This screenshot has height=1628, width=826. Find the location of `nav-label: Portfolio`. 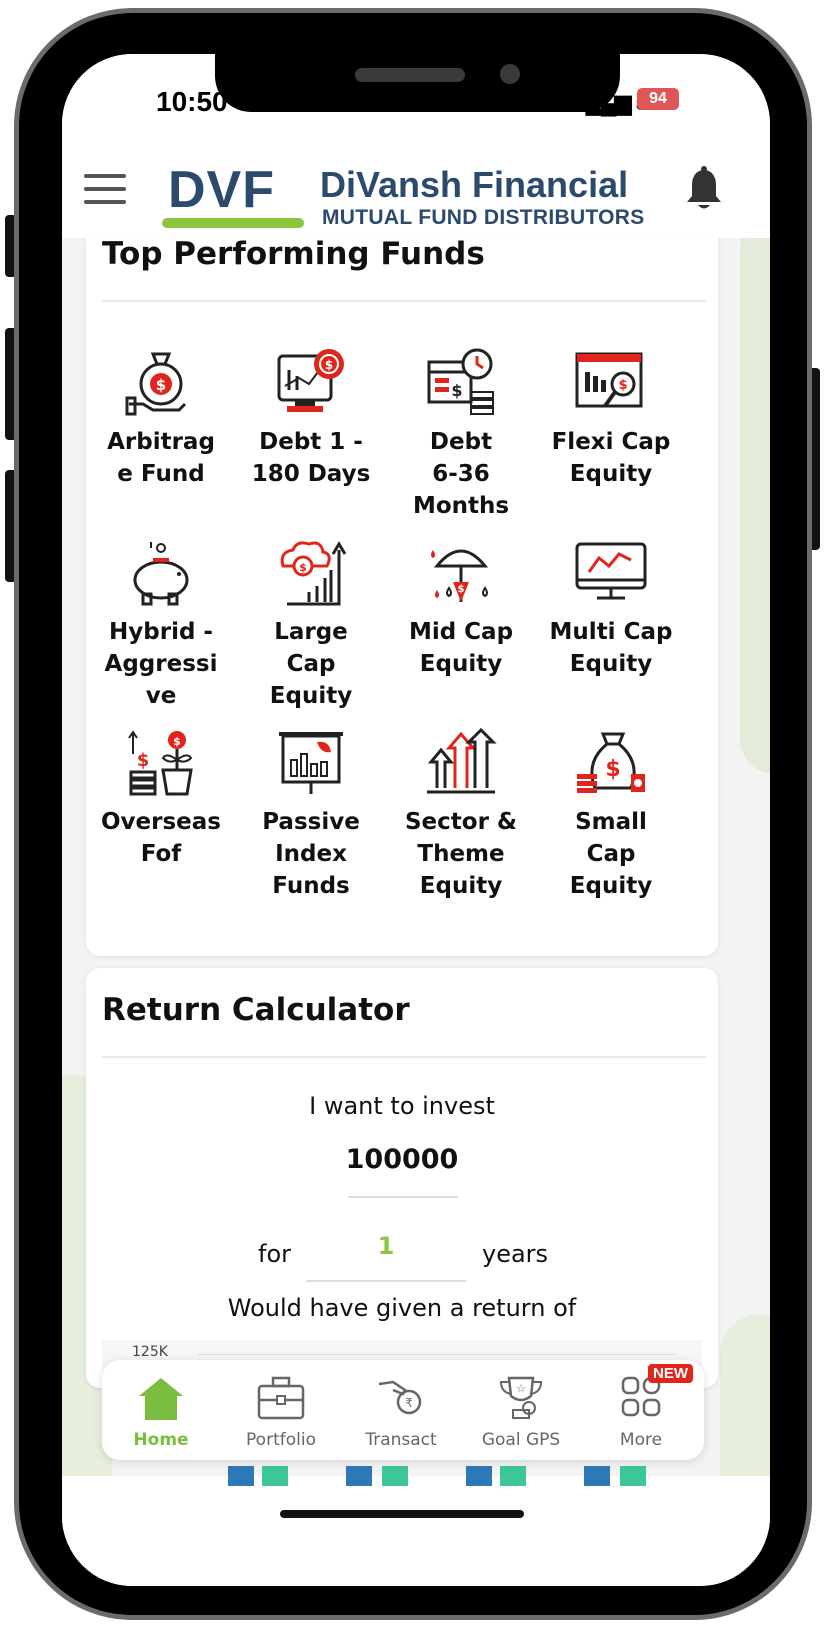

nav-label: Portfolio is located at coordinates (281, 1440).